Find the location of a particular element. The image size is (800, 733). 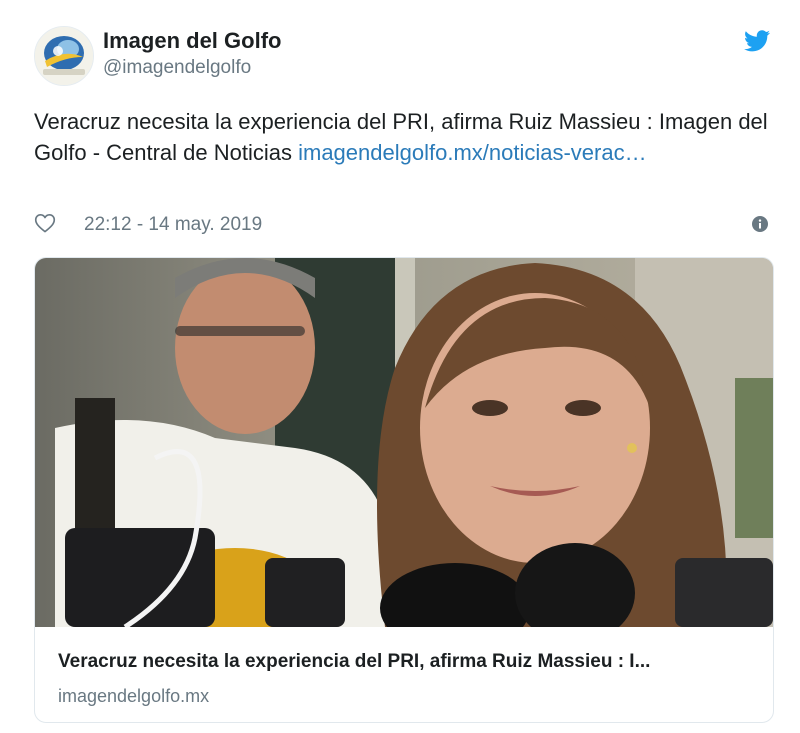

account-name: Imagen del Golfo is located at coordinates (192, 41).